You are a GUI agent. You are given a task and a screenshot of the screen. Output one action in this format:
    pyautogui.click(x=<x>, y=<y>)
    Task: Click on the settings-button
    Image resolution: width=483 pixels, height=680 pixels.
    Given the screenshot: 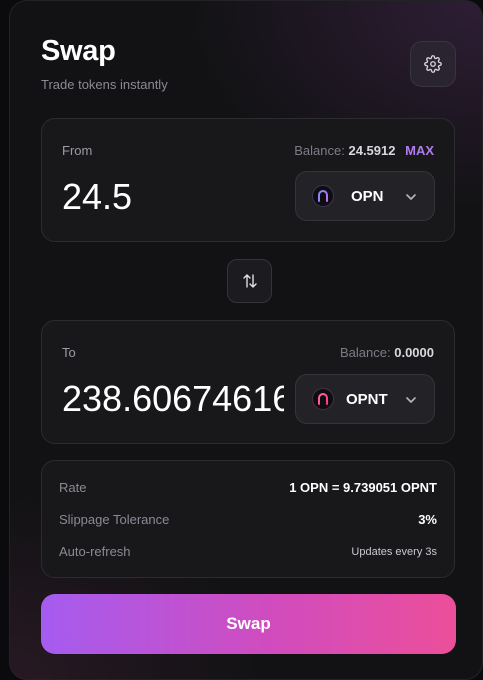 What is the action you would take?
    pyautogui.click(x=433, y=64)
    